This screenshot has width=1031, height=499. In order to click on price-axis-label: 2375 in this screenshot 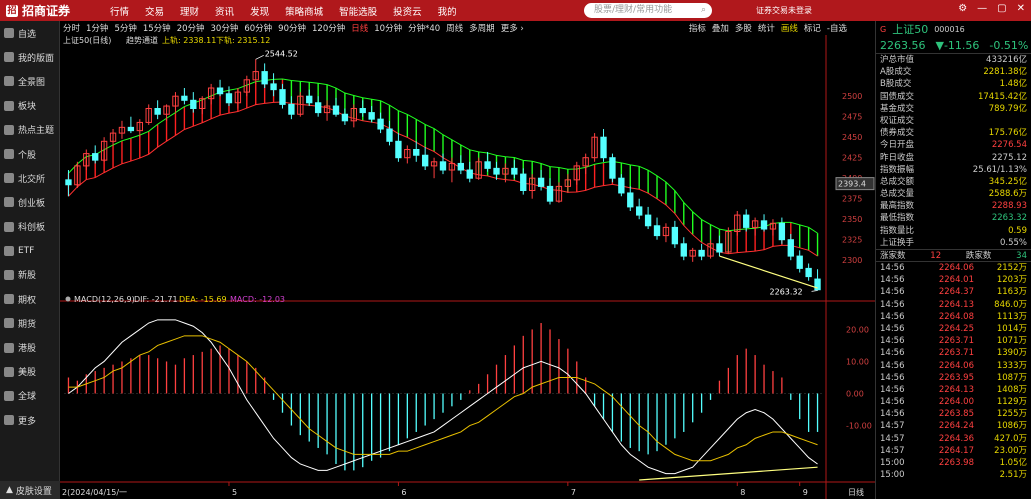, I will do `click(852, 199)`.